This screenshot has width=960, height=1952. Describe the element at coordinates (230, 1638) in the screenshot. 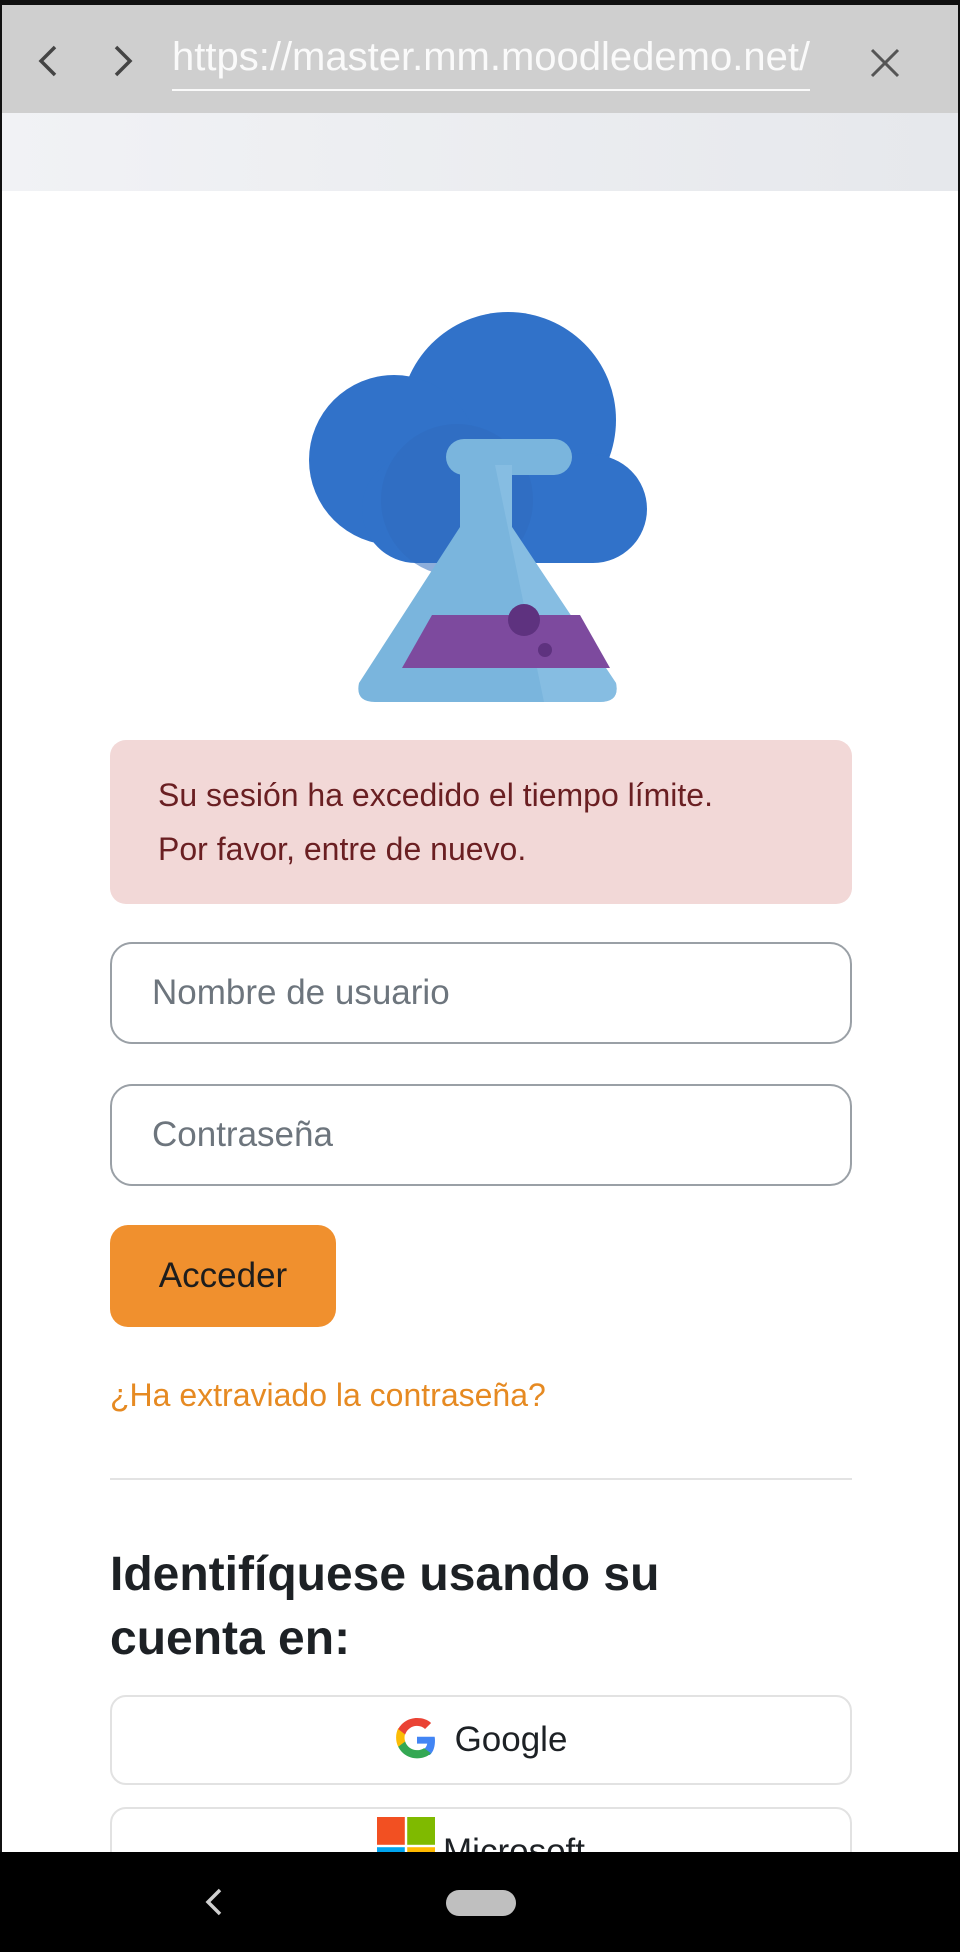

I see `heading-line-2: cuenta en:` at that location.